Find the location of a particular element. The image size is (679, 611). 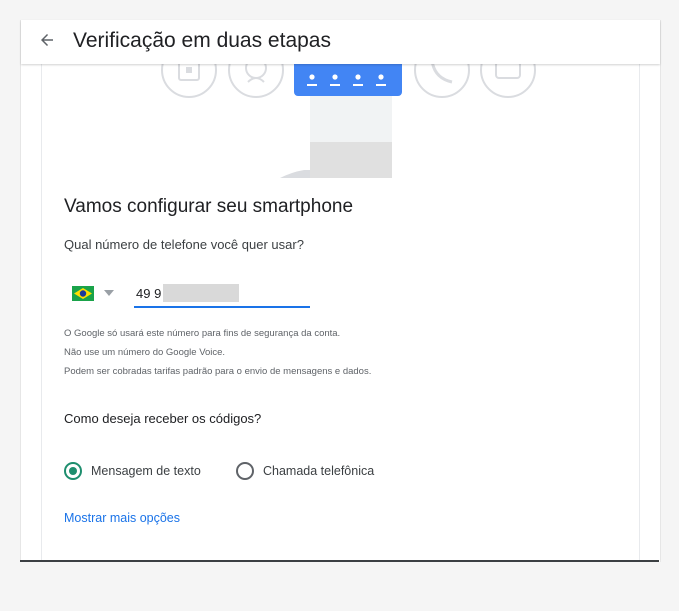

radio-button-checked is located at coordinates (73, 471).